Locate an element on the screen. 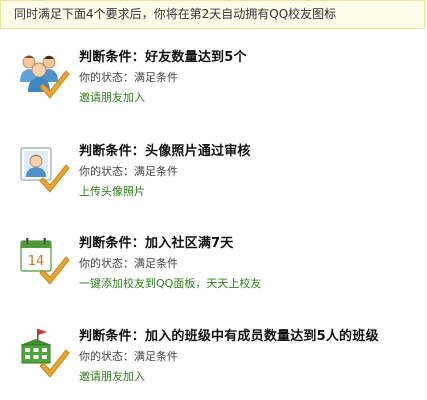 The width and height of the screenshot is (427, 400). title-text: 加入社区满7天 is located at coordinates (189, 243).